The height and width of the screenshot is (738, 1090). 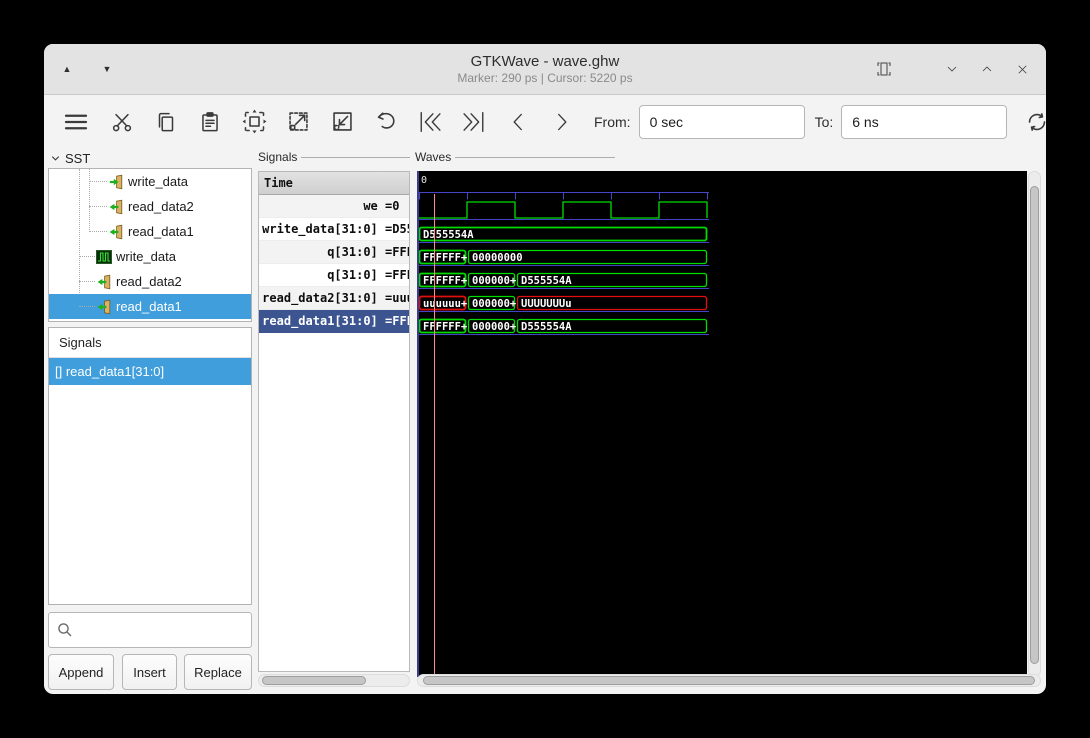 I want to click on sst-signal-item: [] read_data1[31:0], so click(x=150, y=371).